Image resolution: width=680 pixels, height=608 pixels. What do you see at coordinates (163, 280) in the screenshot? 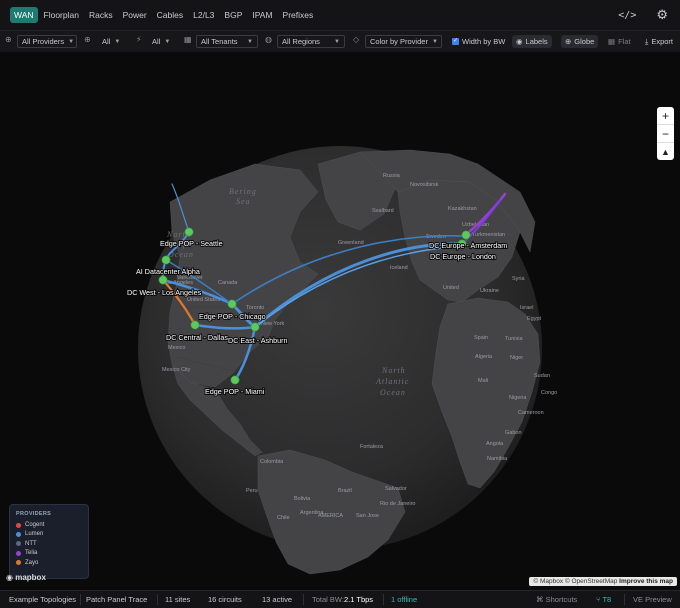
I see `site-marker-los-angeles` at bounding box center [163, 280].